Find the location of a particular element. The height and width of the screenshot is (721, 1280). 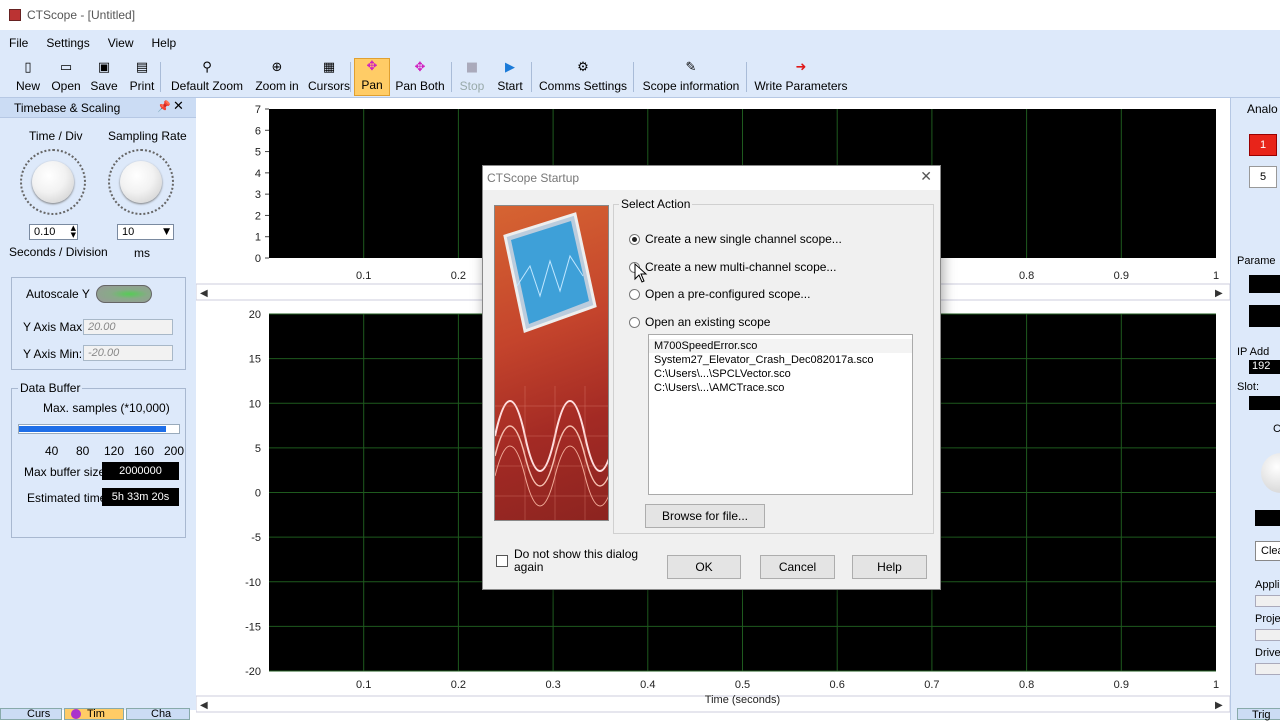

file-list-item: M700SpeedError.sco is located at coordinates (780, 346).